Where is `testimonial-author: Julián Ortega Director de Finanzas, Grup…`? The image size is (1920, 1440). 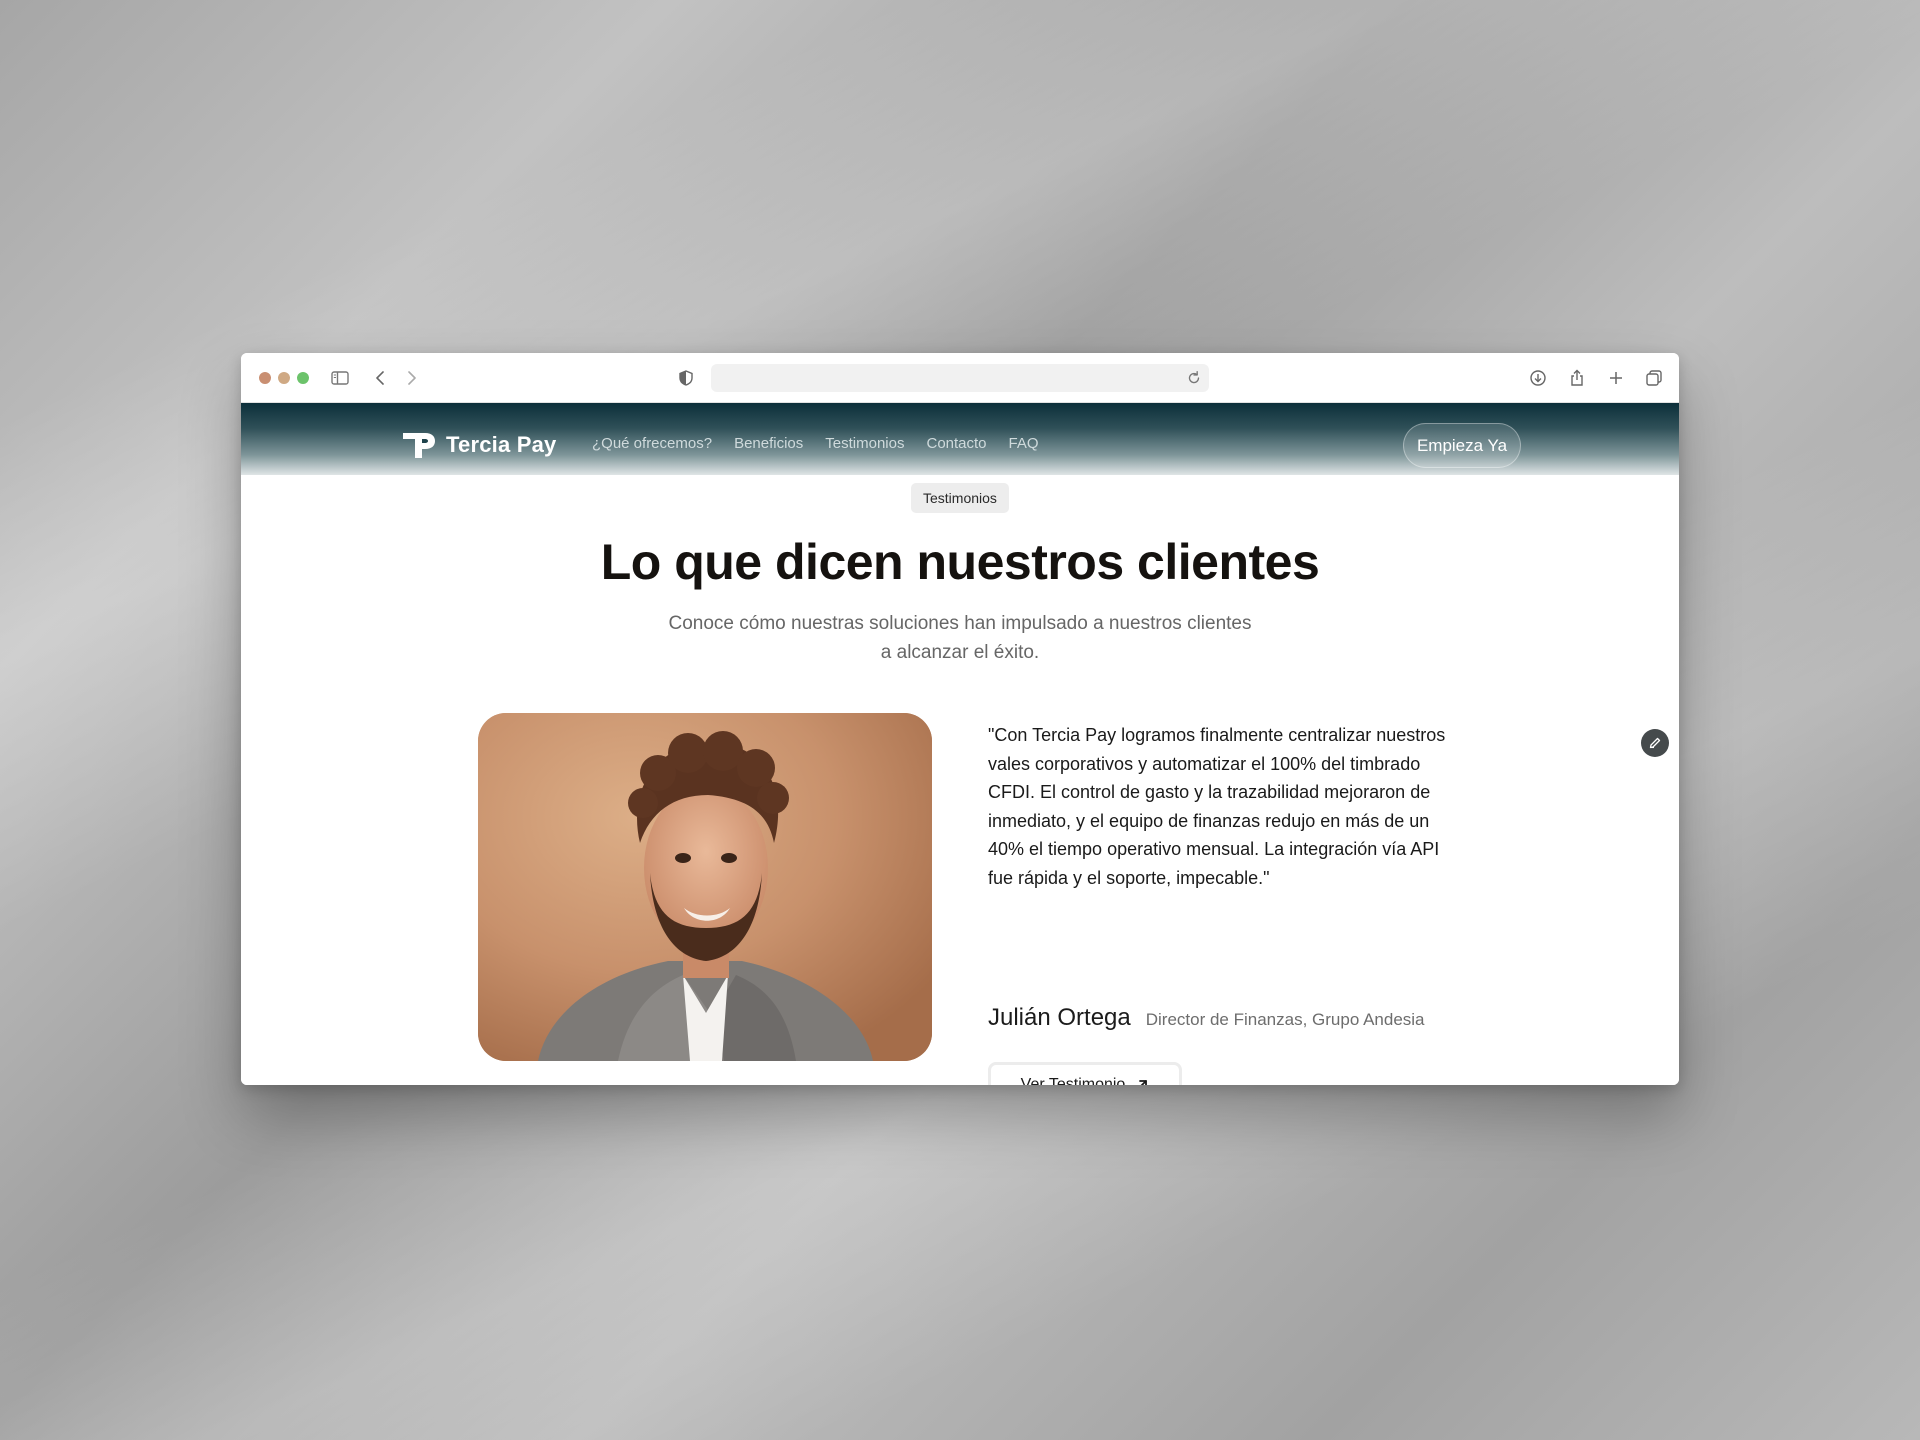
testimonial-author: Julián Ortega Director de Finanzas, Grup… is located at coordinates (1206, 1018).